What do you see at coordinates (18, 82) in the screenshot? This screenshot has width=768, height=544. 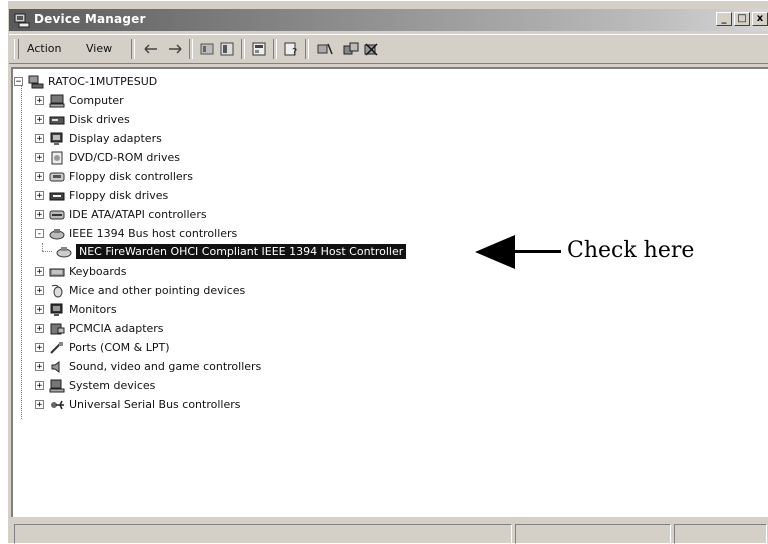 I see `collapse-expander: −` at bounding box center [18, 82].